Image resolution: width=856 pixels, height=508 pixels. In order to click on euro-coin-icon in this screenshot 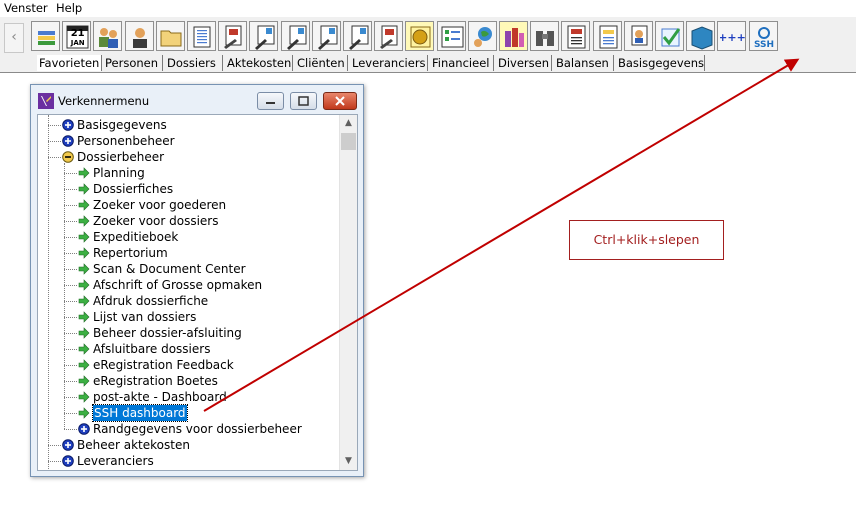, I will do `click(420, 37)`.